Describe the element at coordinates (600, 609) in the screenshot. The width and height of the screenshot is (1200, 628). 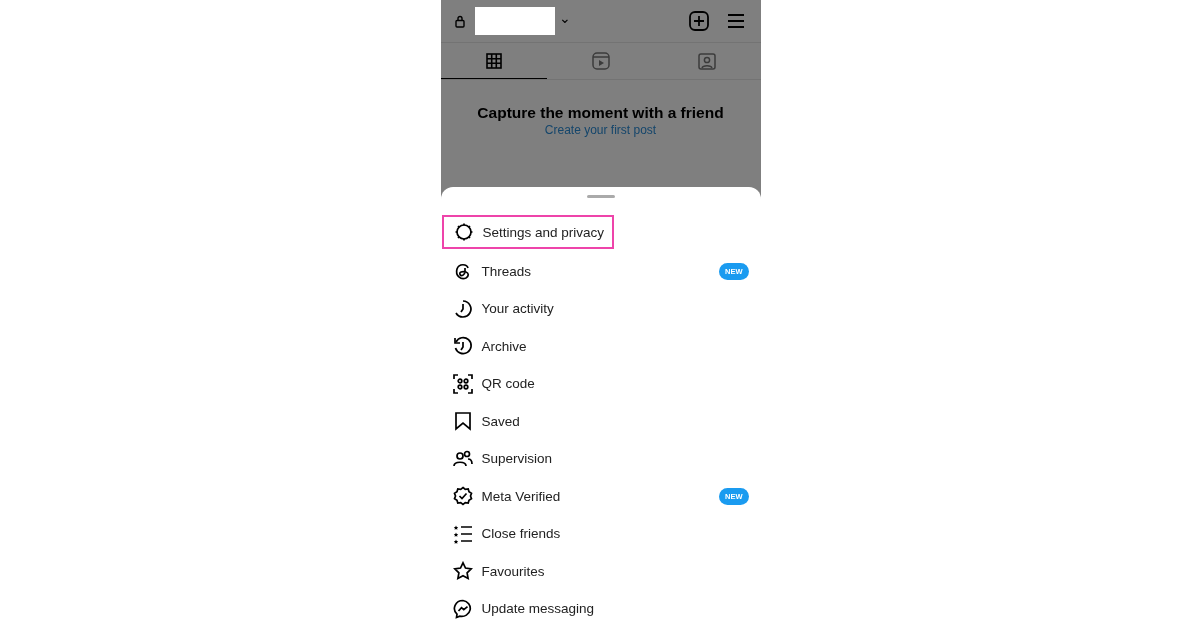
I see `menu-item: Update messaging` at that location.